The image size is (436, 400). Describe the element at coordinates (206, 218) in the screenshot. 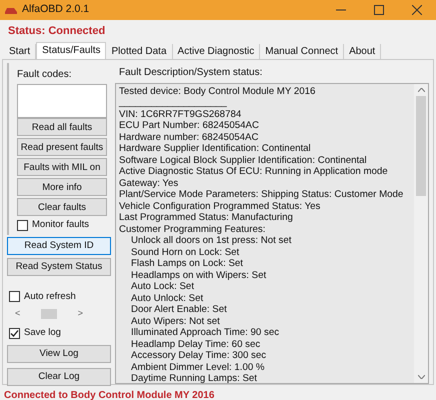

I see `status-line: Last Programmed Status: Manufacturing` at that location.